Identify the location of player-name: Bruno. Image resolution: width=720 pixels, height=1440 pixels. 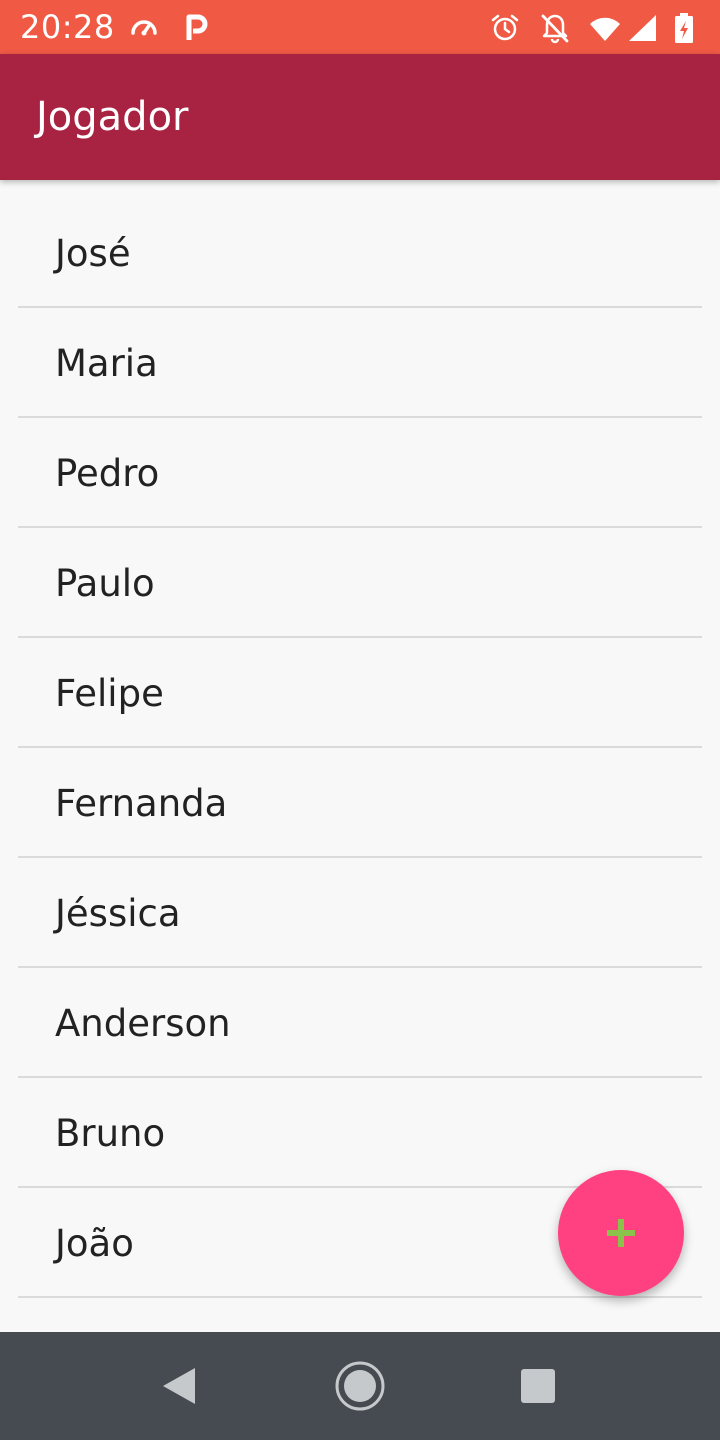
(110, 1133).